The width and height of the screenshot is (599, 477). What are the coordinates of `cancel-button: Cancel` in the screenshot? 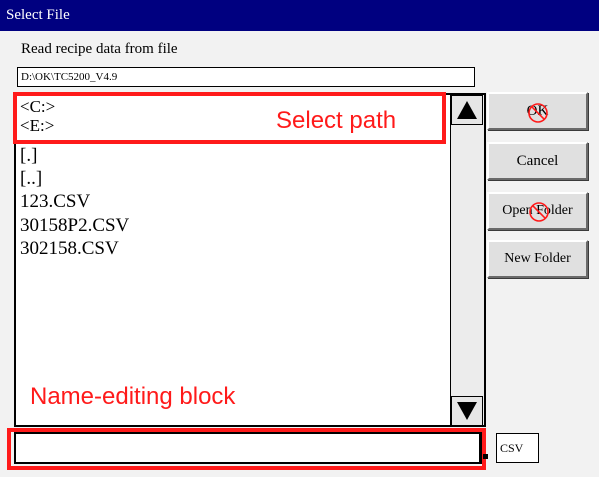 It's located at (537, 161).